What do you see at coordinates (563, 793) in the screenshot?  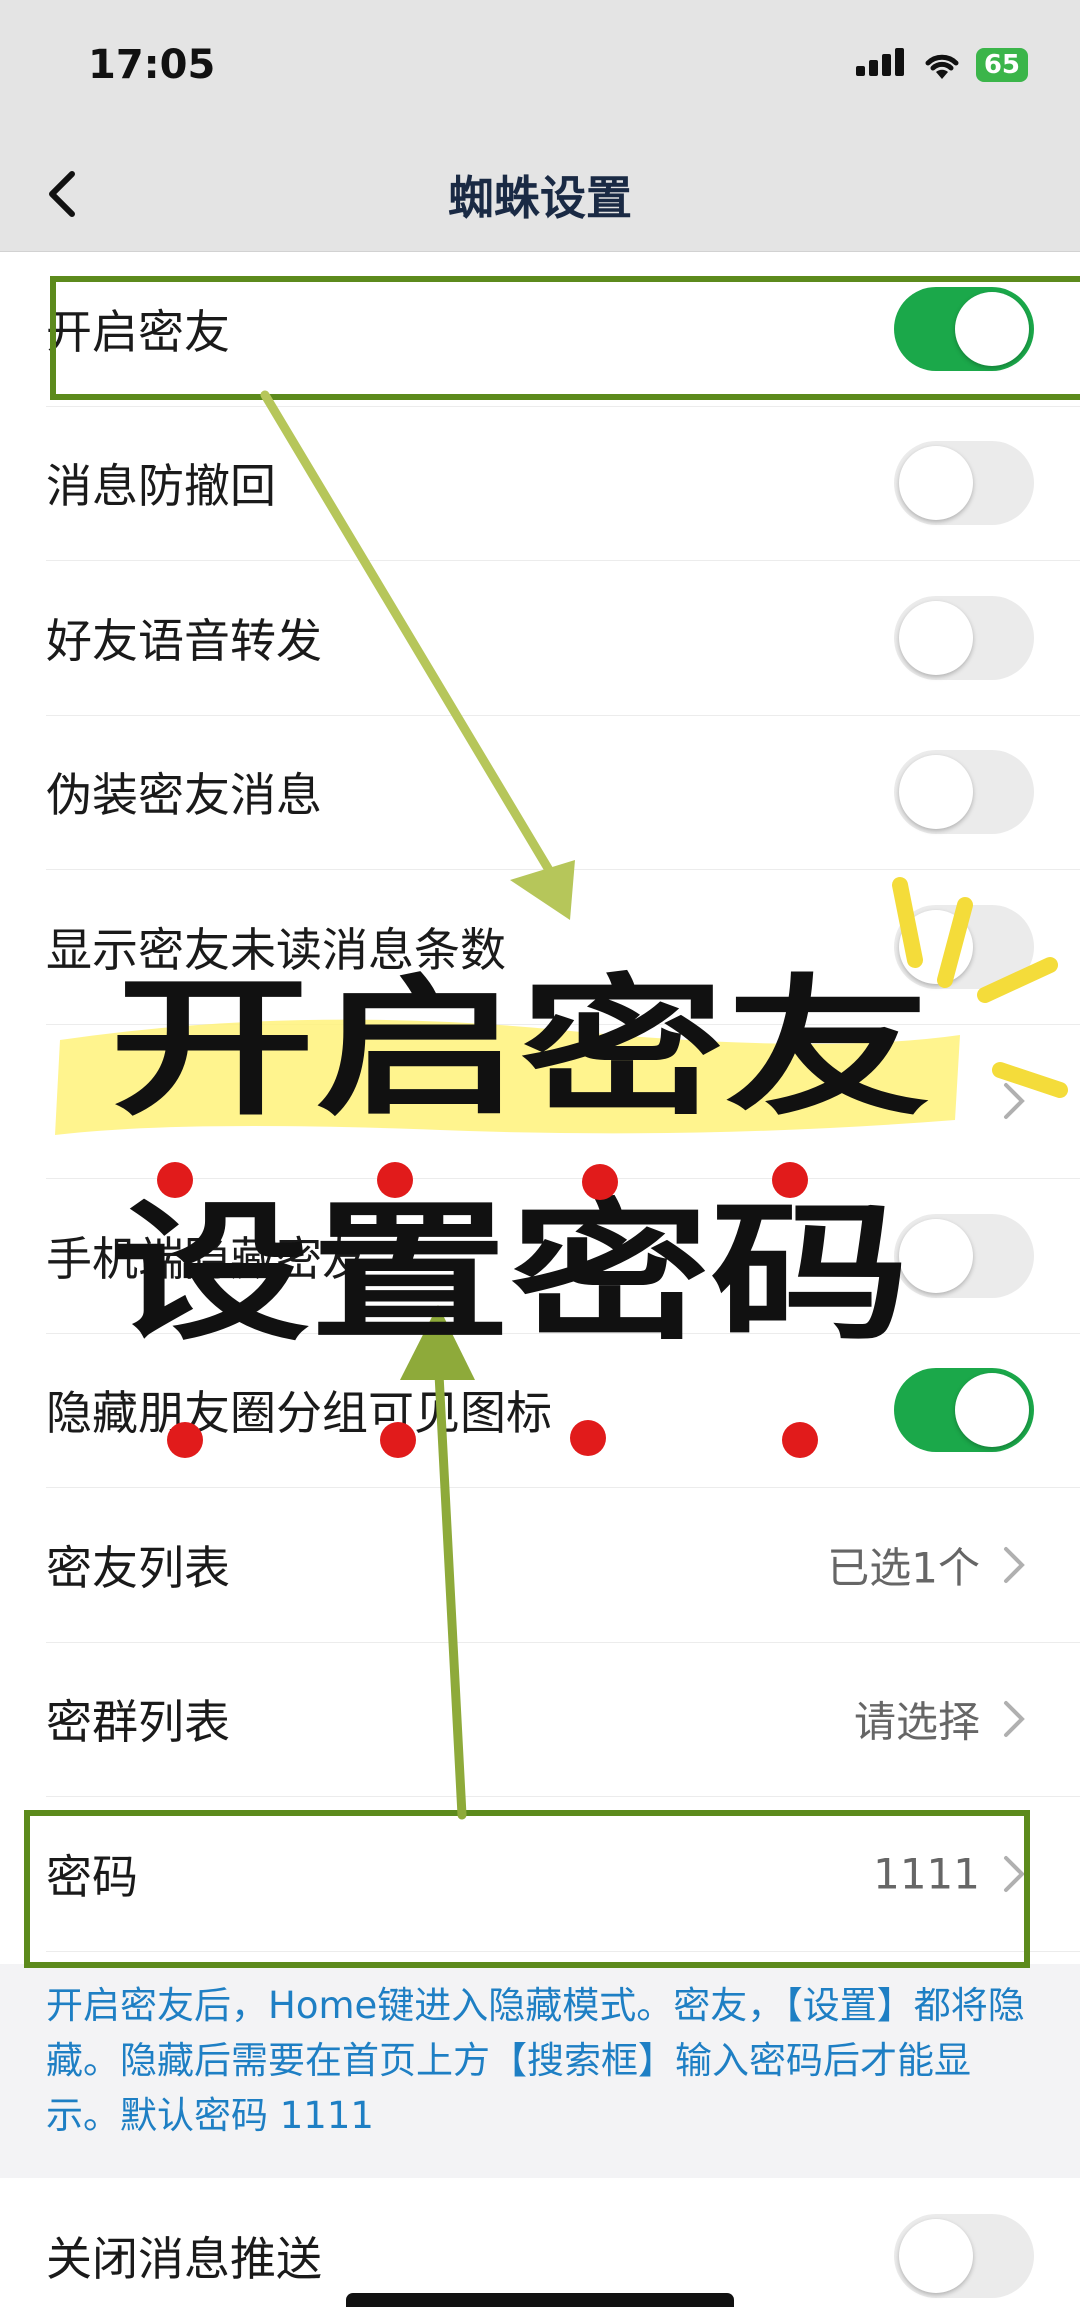 I see `setting-row-disguise-messages: 伪装密友消息` at bounding box center [563, 793].